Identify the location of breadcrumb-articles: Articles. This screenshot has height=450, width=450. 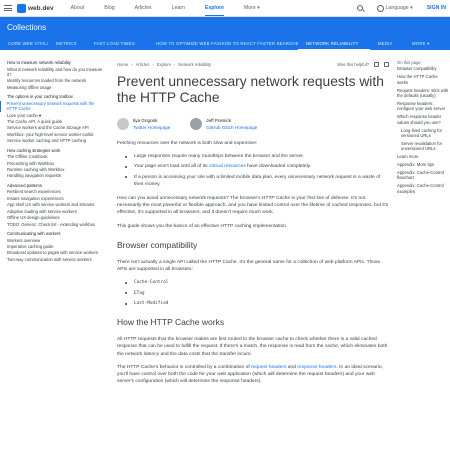
(143, 64).